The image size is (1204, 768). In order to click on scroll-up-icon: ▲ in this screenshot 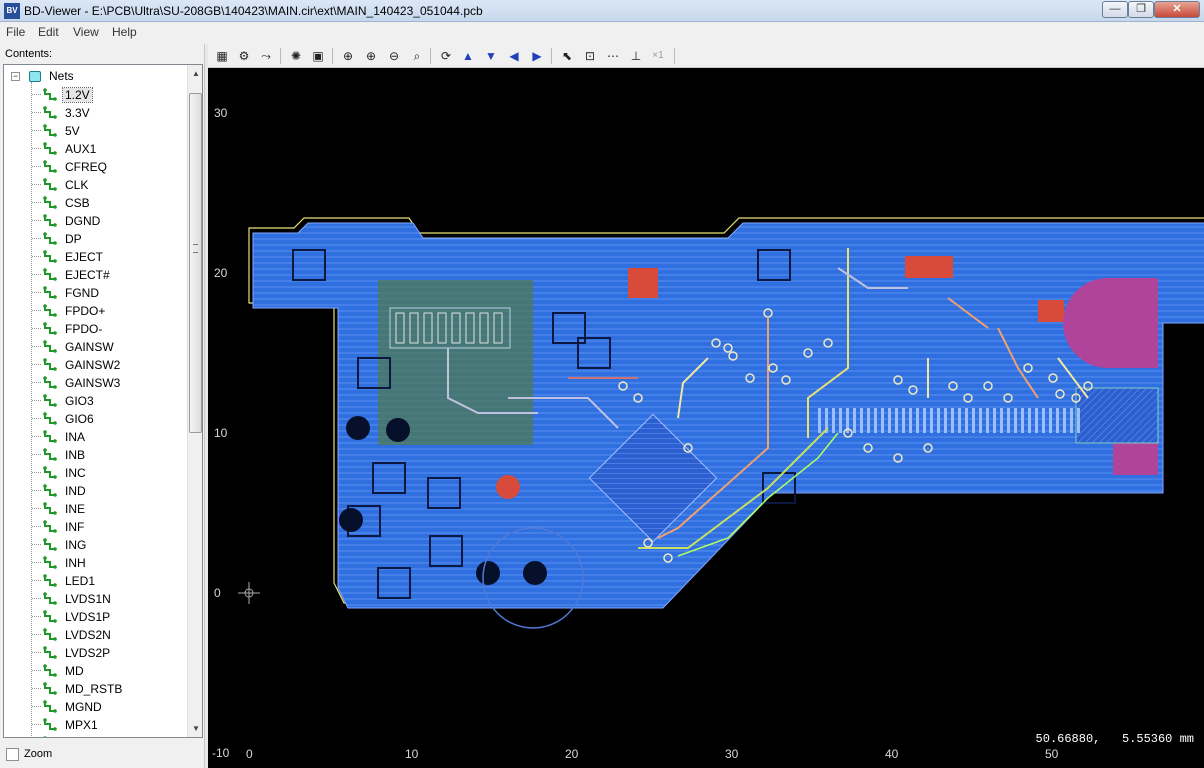, I will do `click(195, 73)`.